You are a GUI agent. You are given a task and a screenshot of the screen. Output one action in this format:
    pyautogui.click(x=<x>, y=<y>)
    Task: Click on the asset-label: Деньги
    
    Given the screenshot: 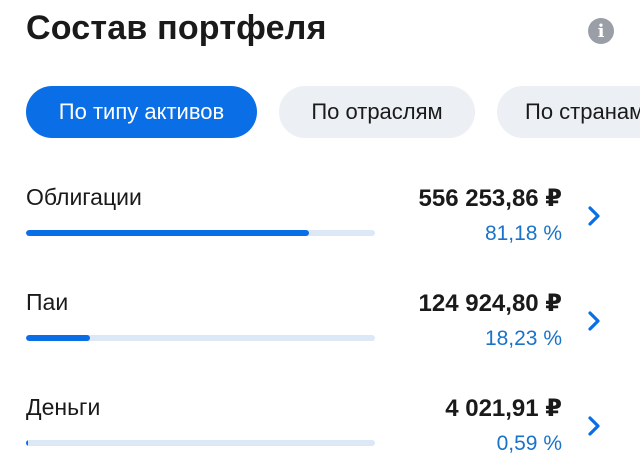 What is the action you would take?
    pyautogui.click(x=63, y=407)
    